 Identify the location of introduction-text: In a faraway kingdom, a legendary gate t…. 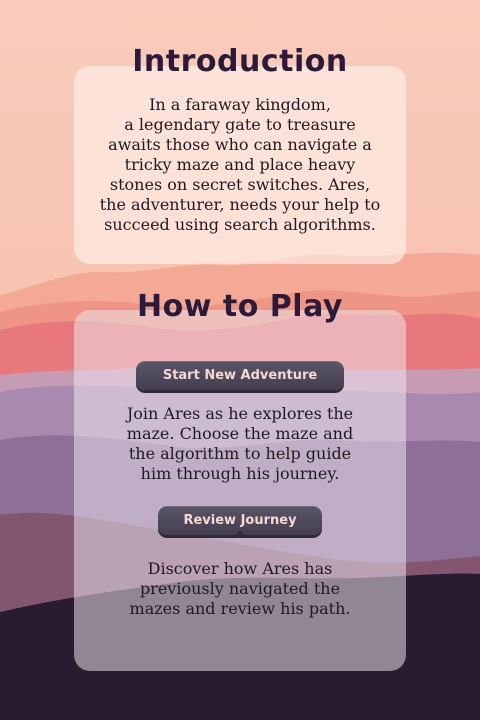
(240, 164).